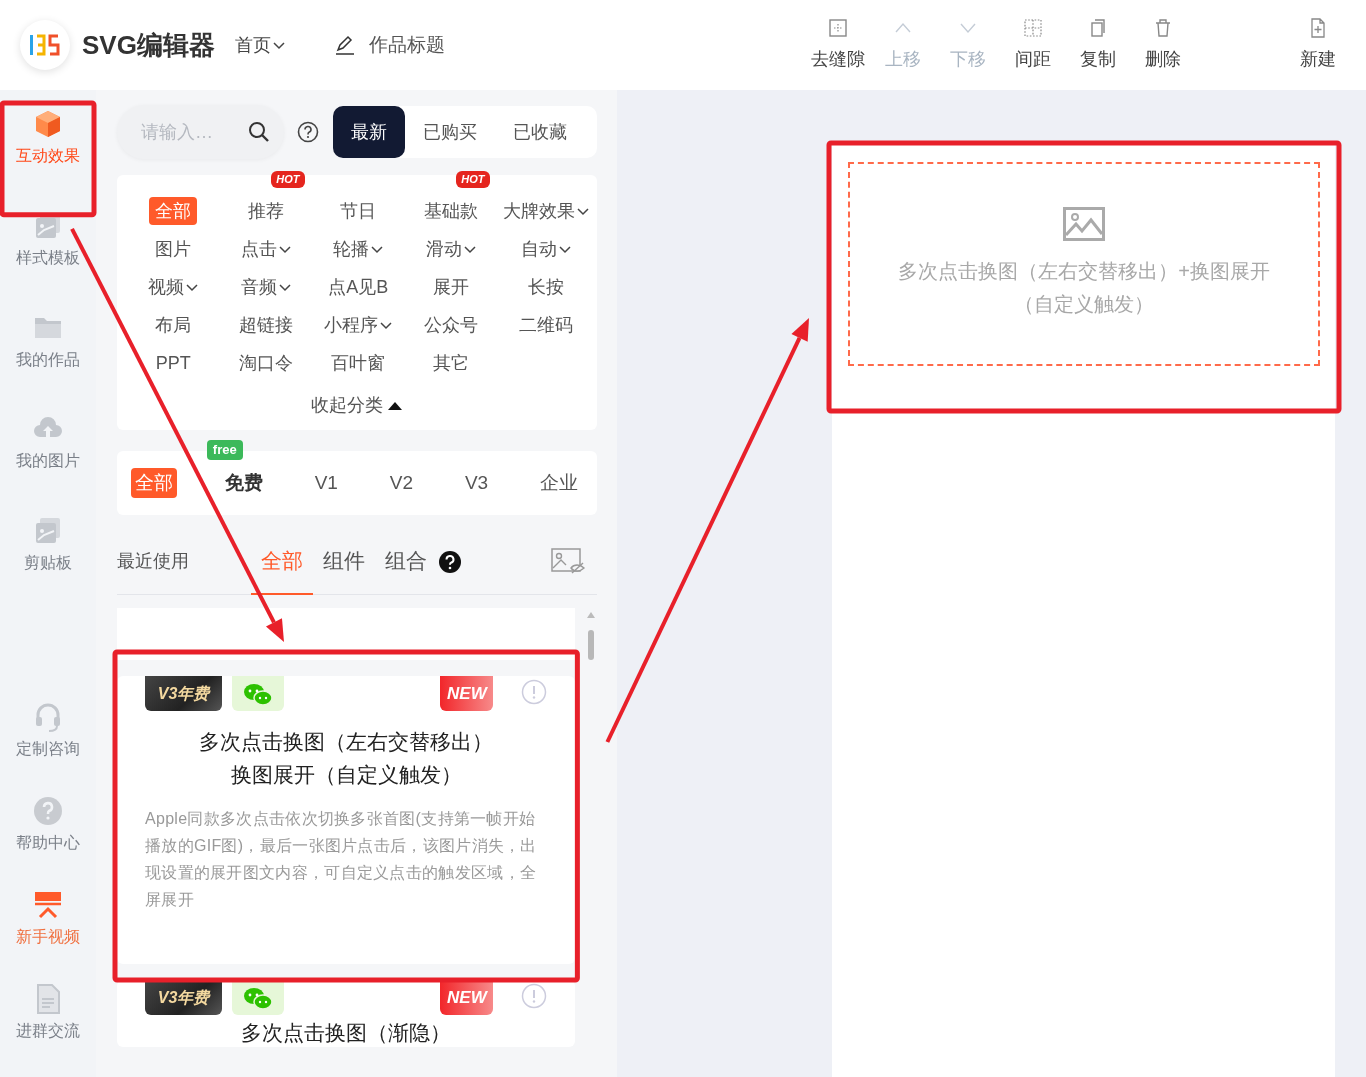  I want to click on category-tab: 视频, so click(173, 287).